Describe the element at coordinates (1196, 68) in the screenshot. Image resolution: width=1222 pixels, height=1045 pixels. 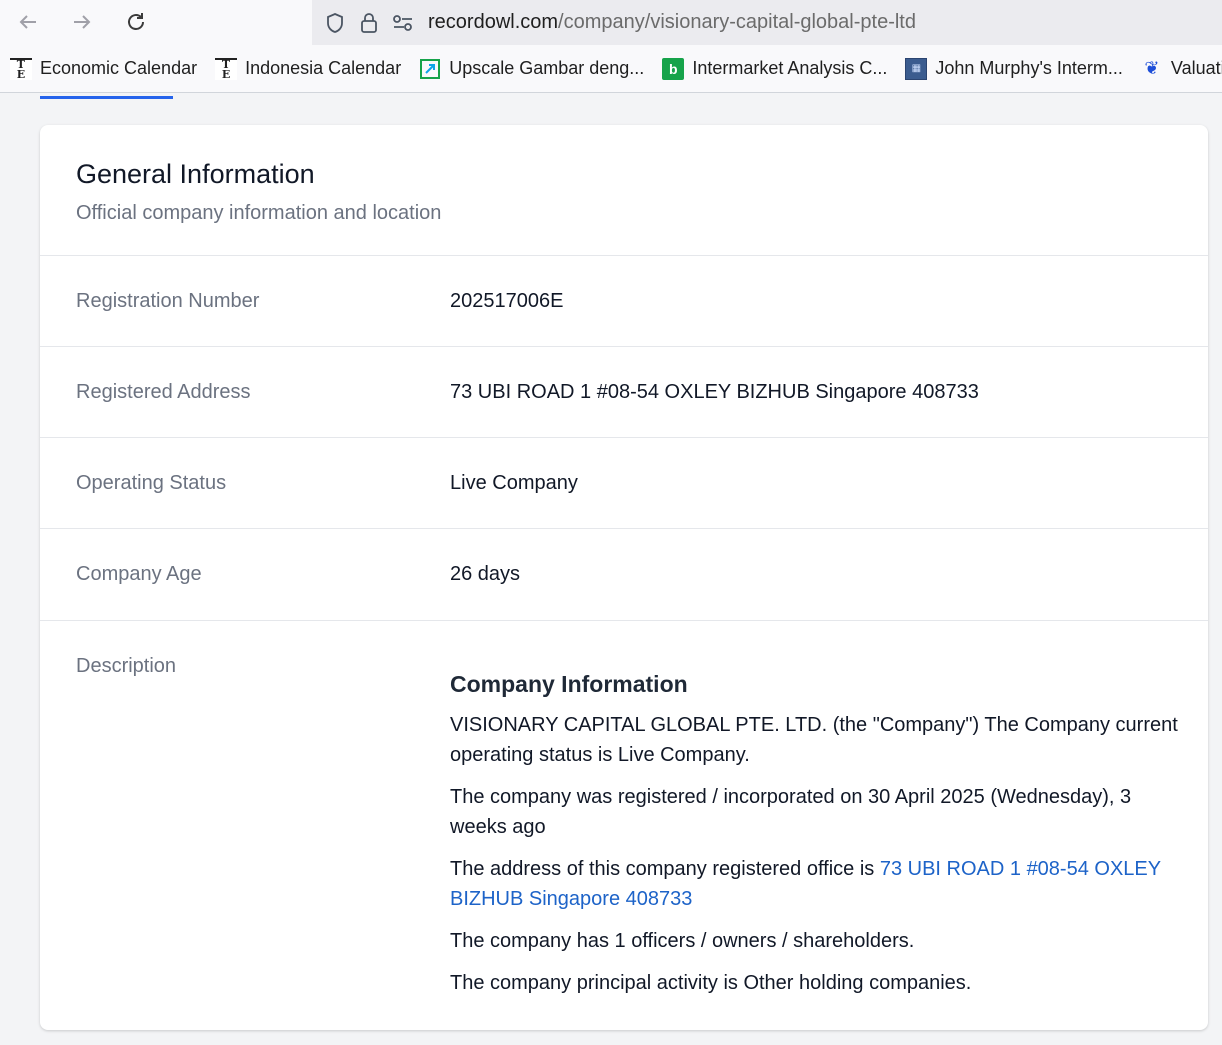
I see `bookmark-label: Valuatio` at that location.